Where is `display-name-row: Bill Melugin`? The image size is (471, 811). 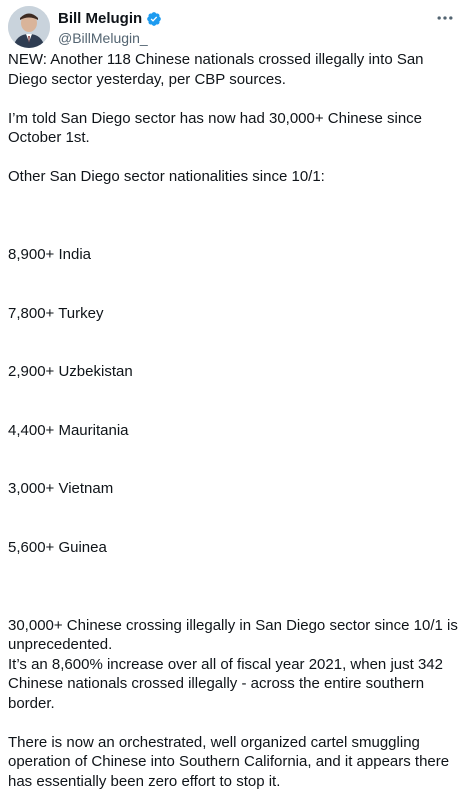 display-name-row: Bill Melugin is located at coordinates (110, 19).